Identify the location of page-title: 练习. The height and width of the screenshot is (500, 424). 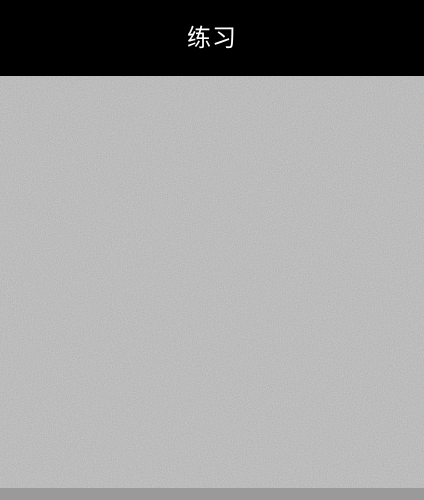
(212, 38).